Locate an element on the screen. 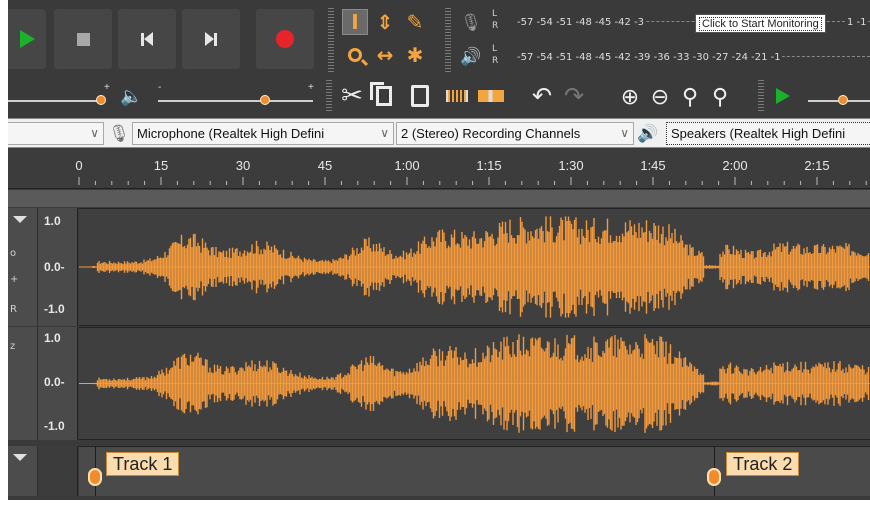 The image size is (870, 507). speaker-device-icon: 🔊 is located at coordinates (648, 134).